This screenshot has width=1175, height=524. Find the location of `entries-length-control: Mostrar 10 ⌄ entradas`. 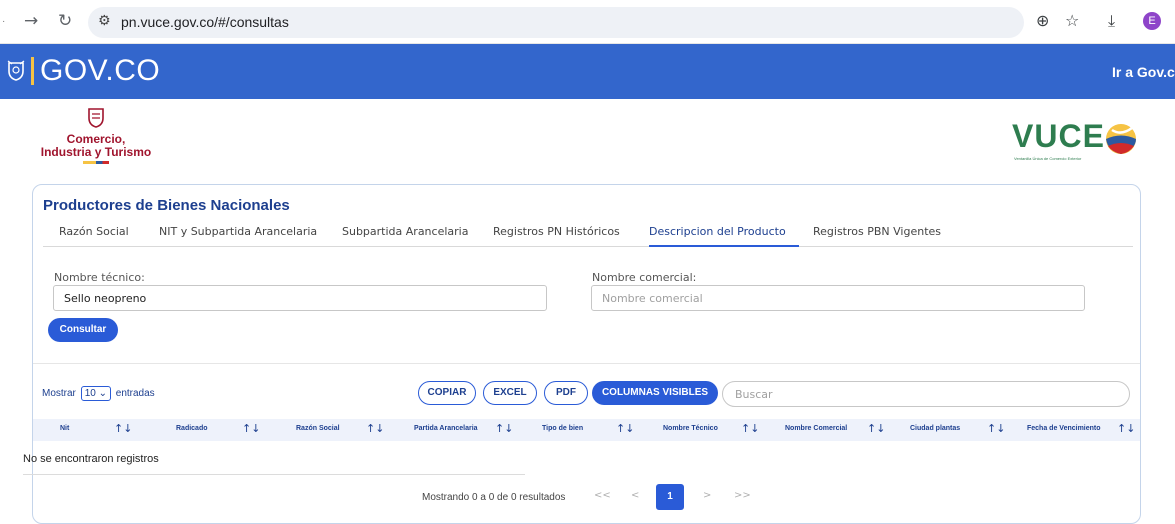

entries-length-control: Mostrar 10 ⌄ entradas is located at coordinates (98, 393).